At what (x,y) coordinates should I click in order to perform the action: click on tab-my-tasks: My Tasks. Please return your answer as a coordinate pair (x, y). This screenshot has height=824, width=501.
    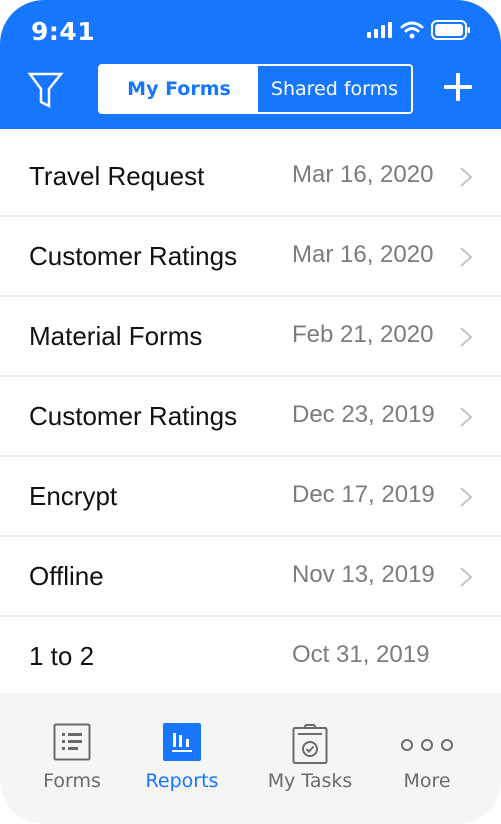
    Looking at the image, I should click on (310, 758).